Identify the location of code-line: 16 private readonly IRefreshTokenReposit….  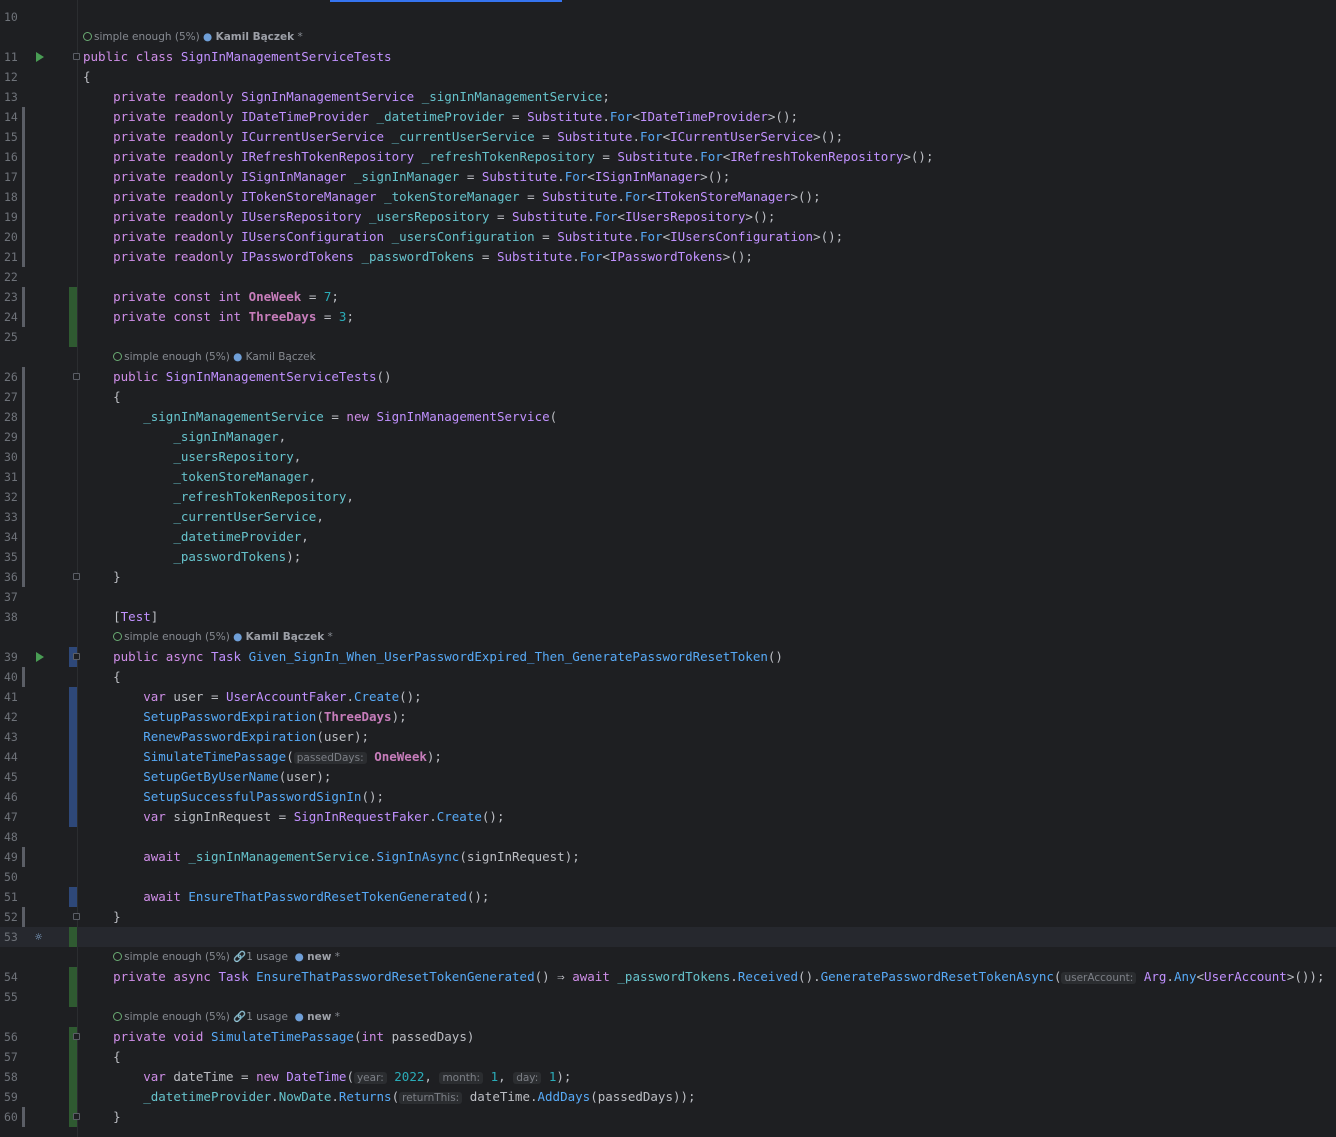
(668, 157).